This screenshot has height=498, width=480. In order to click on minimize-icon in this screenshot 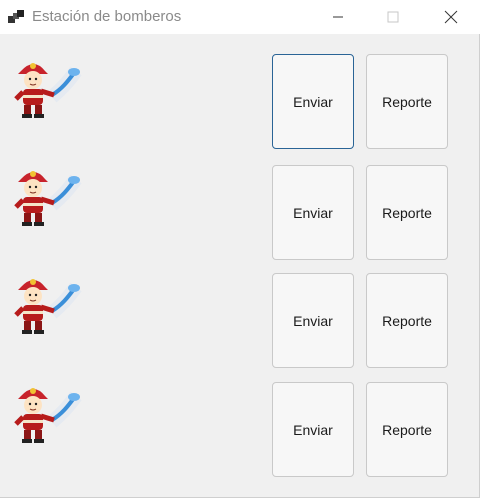, I will do `click(338, 17)`.